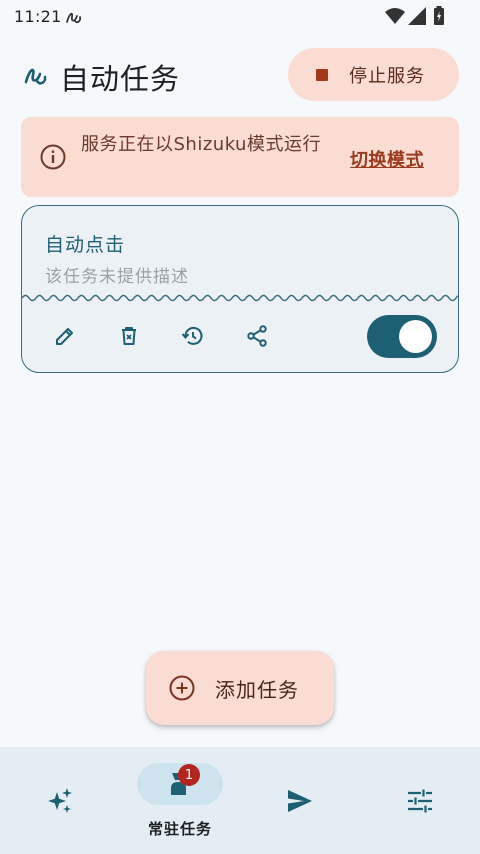 Image resolution: width=480 pixels, height=854 pixels. I want to click on status-time: 11:21, so click(38, 16).